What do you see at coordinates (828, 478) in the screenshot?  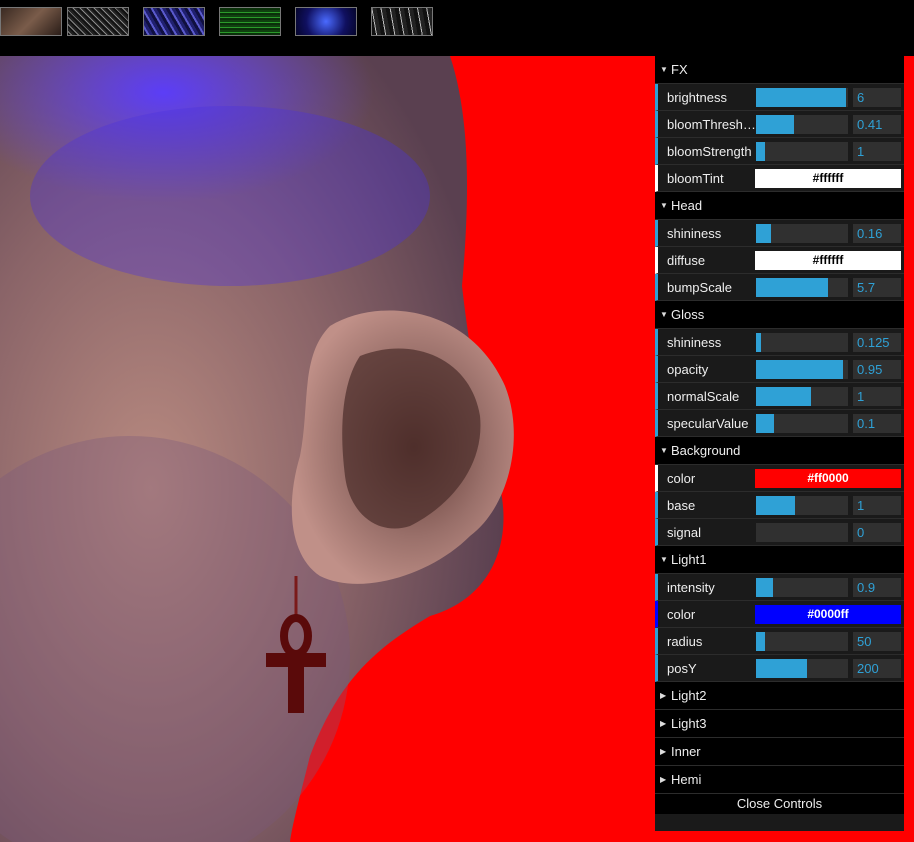 I see `background-color-input: #ff0000` at bounding box center [828, 478].